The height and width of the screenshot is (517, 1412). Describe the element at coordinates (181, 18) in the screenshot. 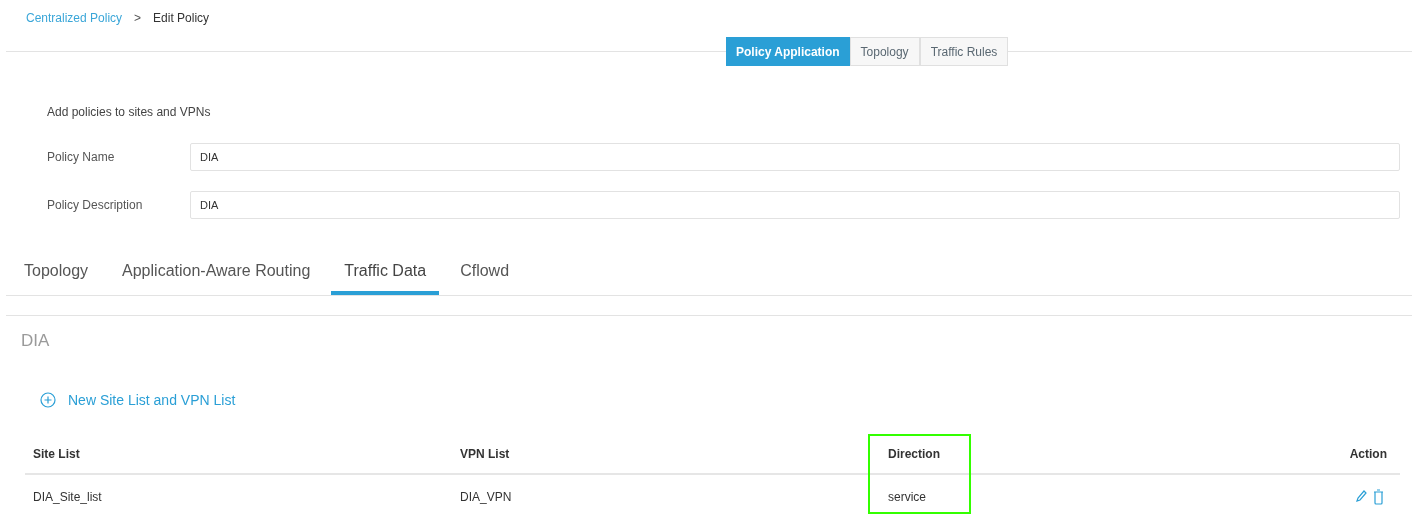

I see `breadcrumb-current: Edit Policy` at that location.